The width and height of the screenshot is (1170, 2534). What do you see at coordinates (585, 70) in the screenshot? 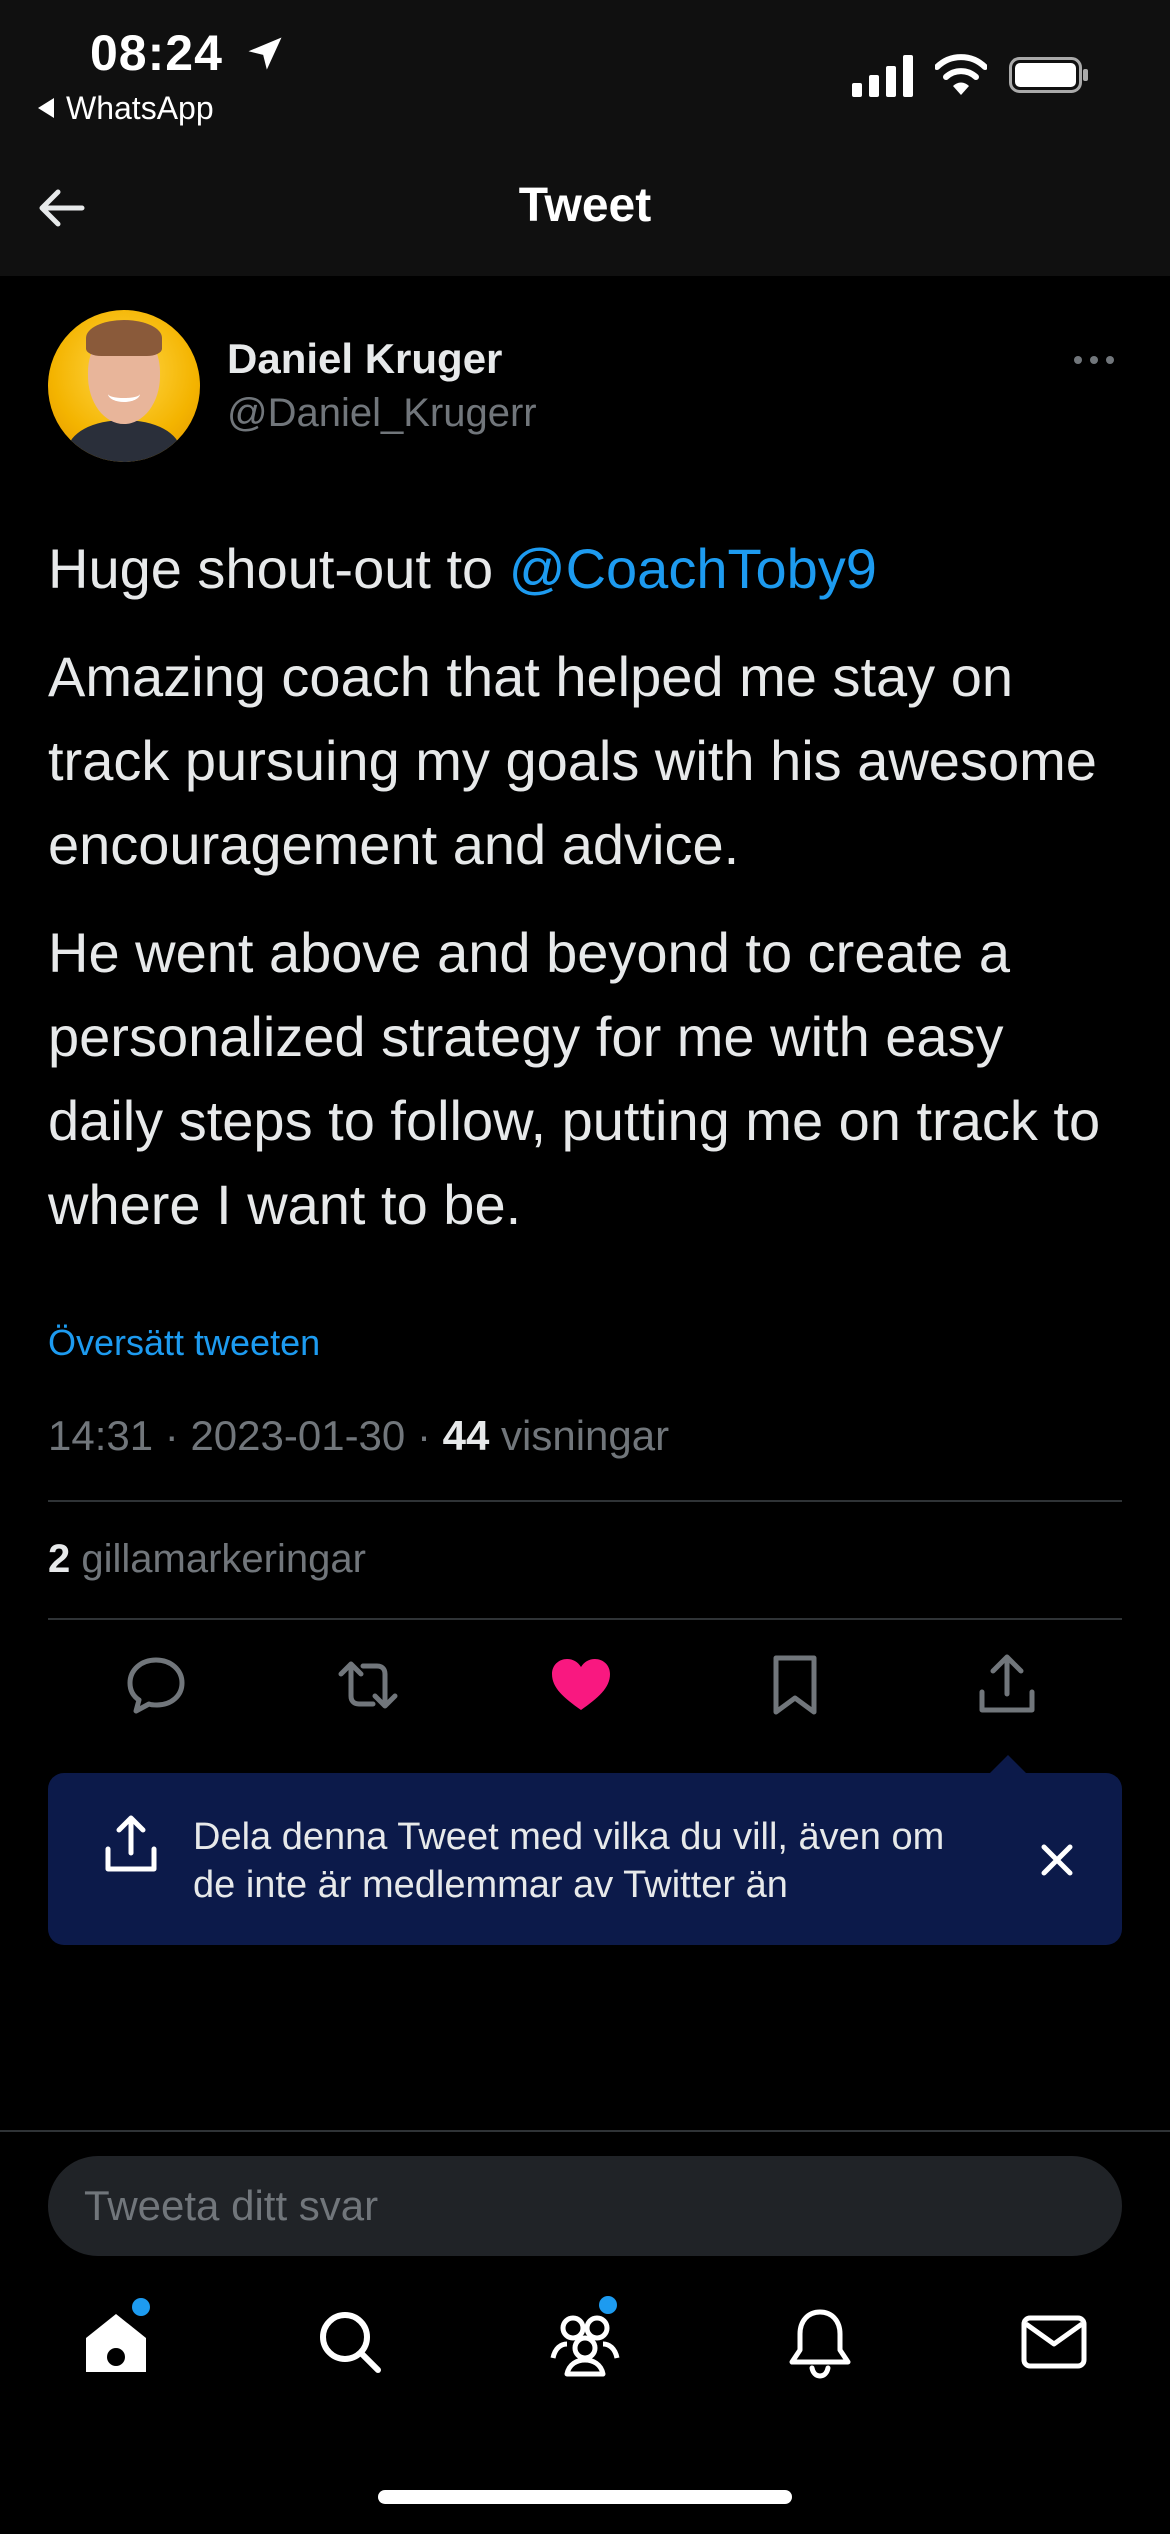
I see `status-bar: 08:24 WhatsApp` at bounding box center [585, 70].